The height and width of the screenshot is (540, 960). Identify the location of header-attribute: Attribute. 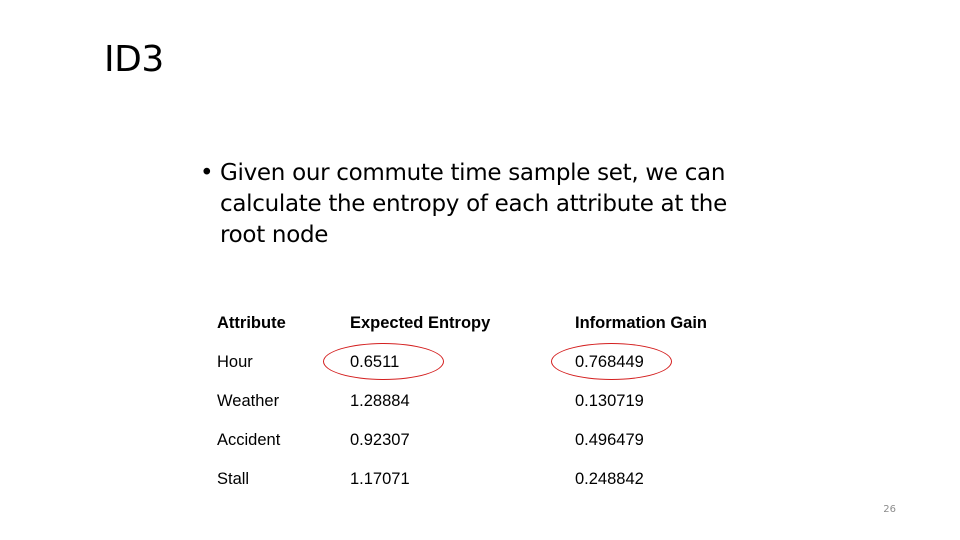
(251, 323).